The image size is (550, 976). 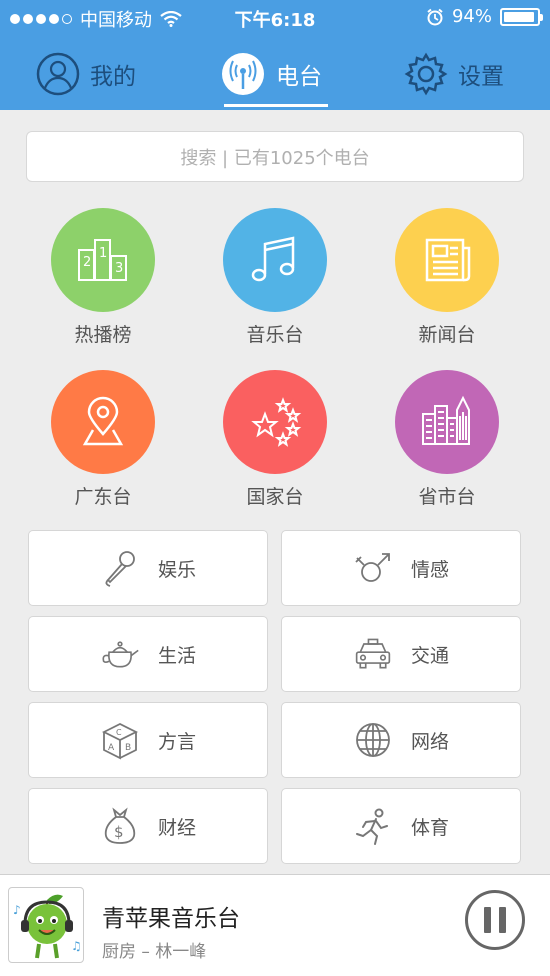 What do you see at coordinates (299, 77) in the screenshot?
I see `tab-radio-label: 电台` at bounding box center [299, 77].